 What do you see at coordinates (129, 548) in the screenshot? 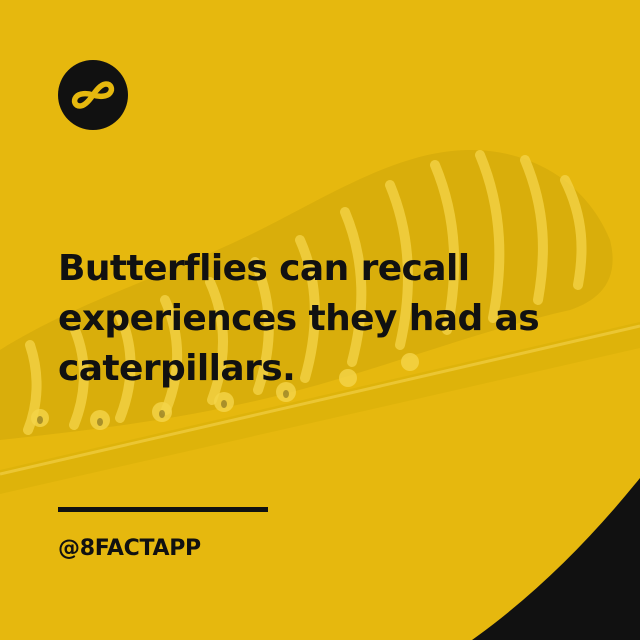
I see `social-handle: @8FACTAPP` at bounding box center [129, 548].